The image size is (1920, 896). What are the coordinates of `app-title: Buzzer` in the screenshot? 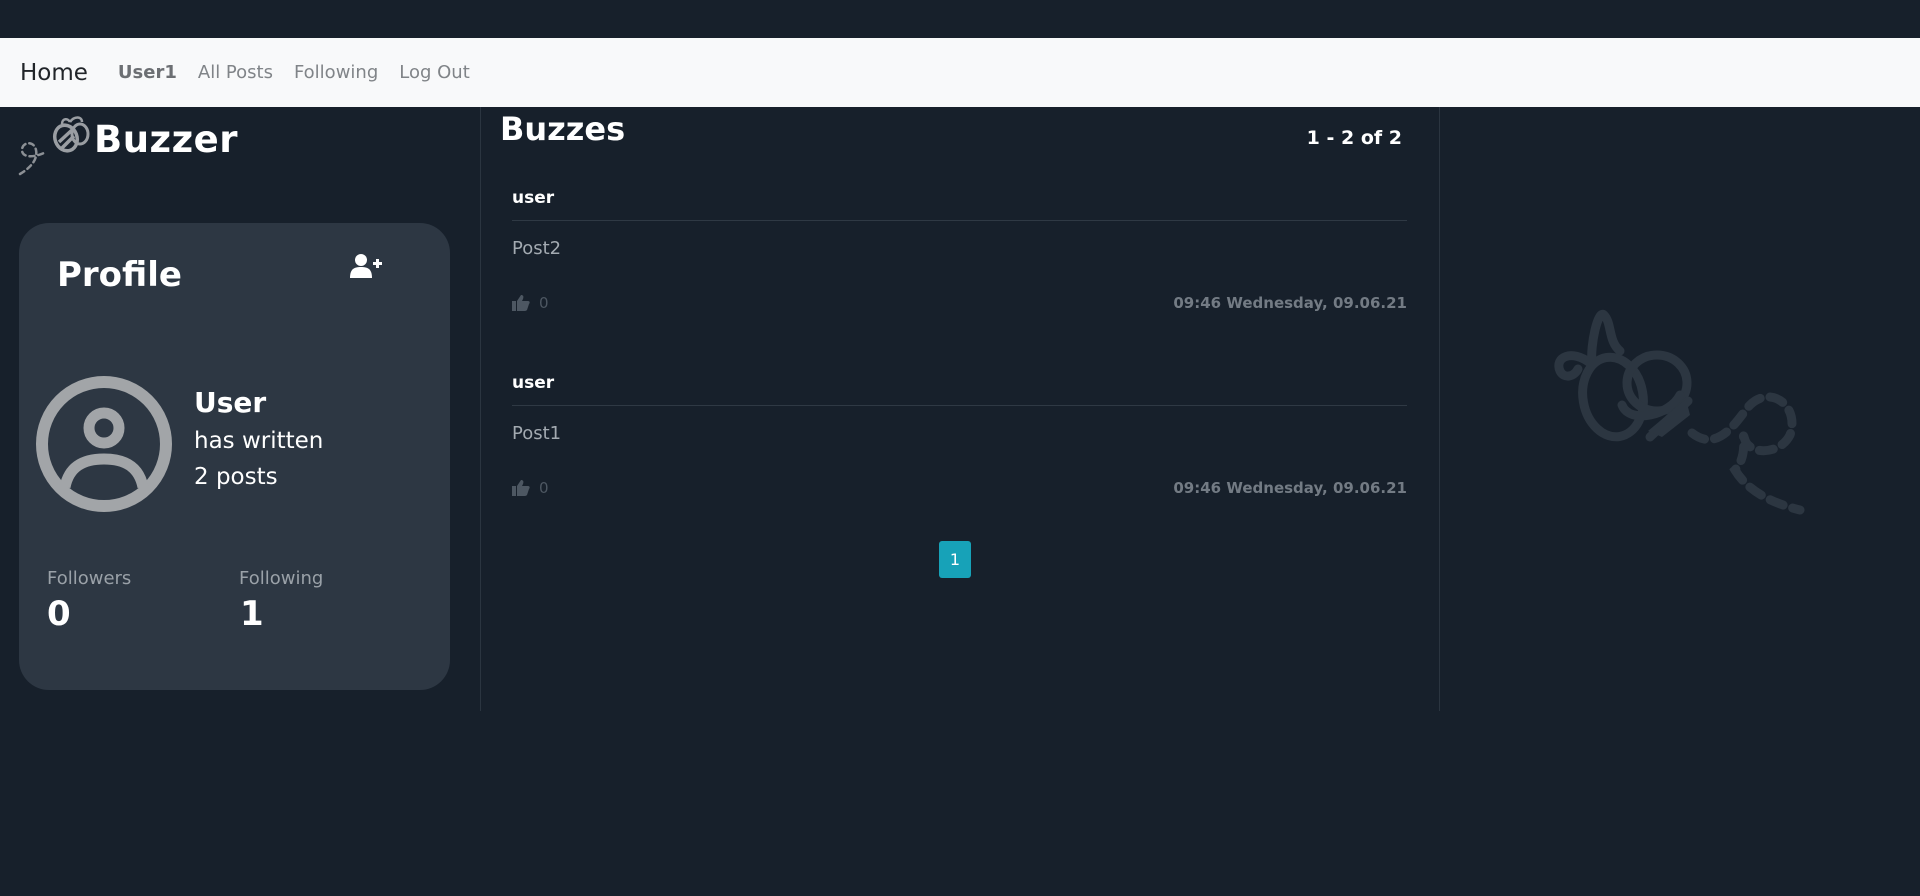 It's located at (166, 139).